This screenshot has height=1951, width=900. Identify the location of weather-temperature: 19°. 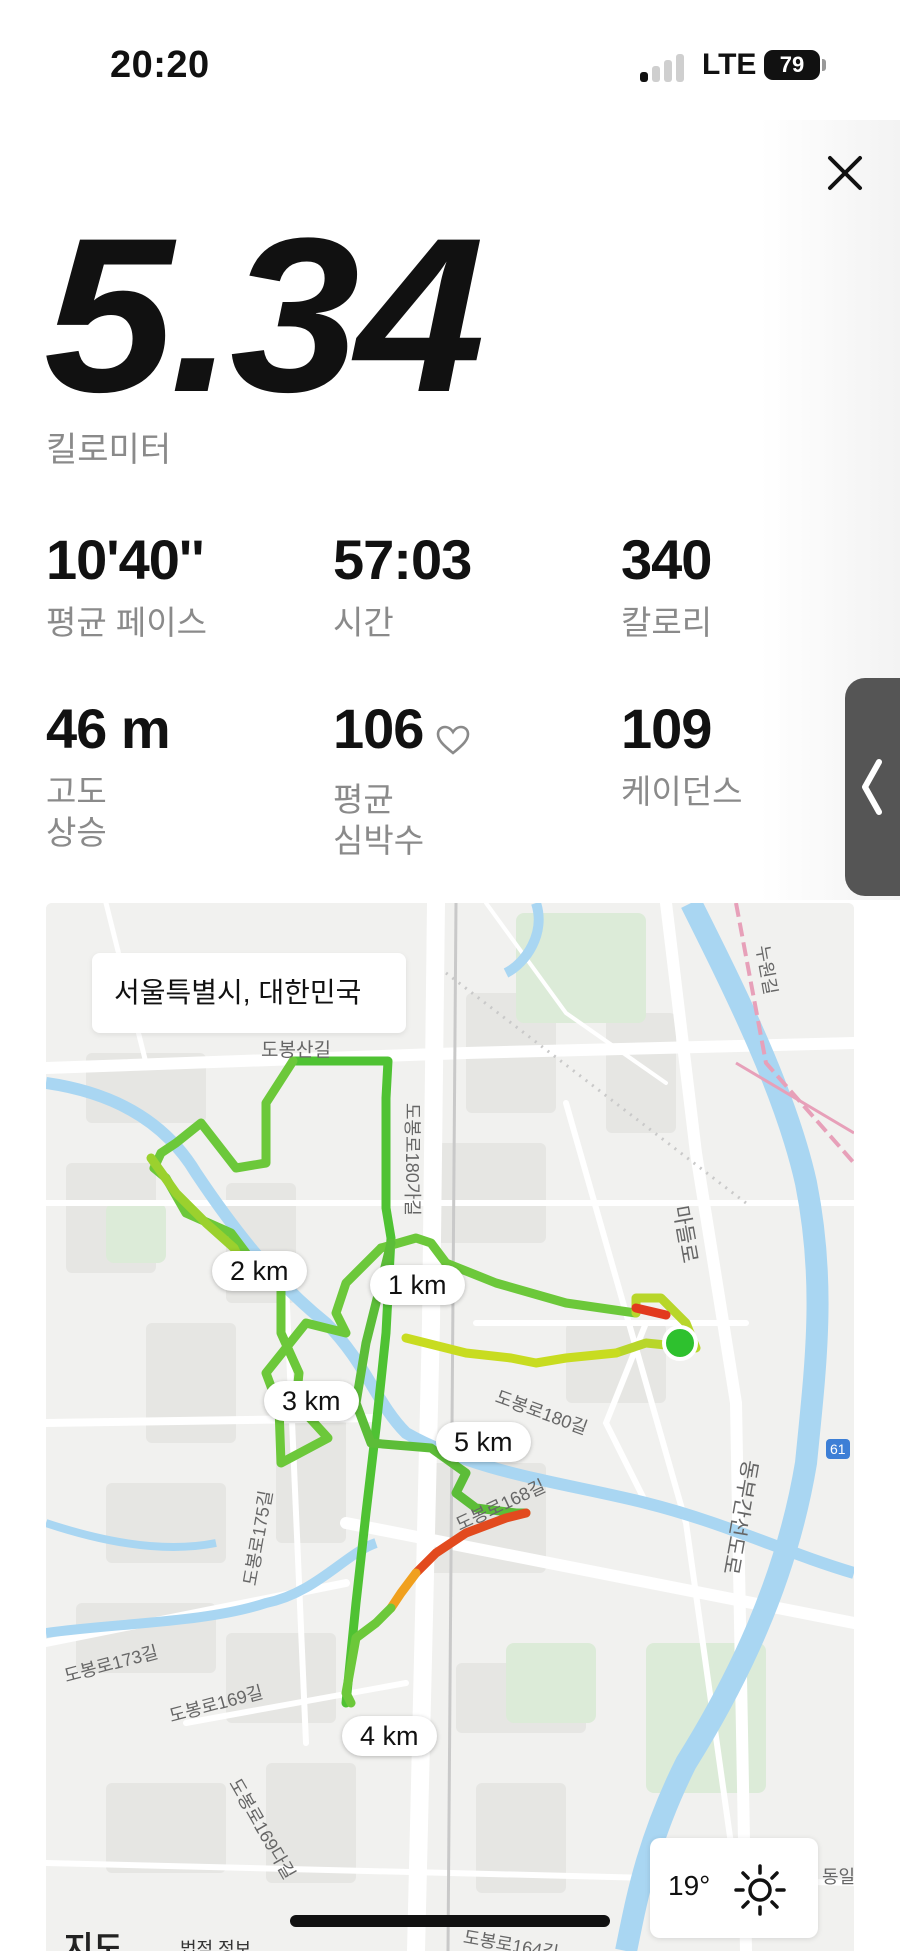
(689, 1885).